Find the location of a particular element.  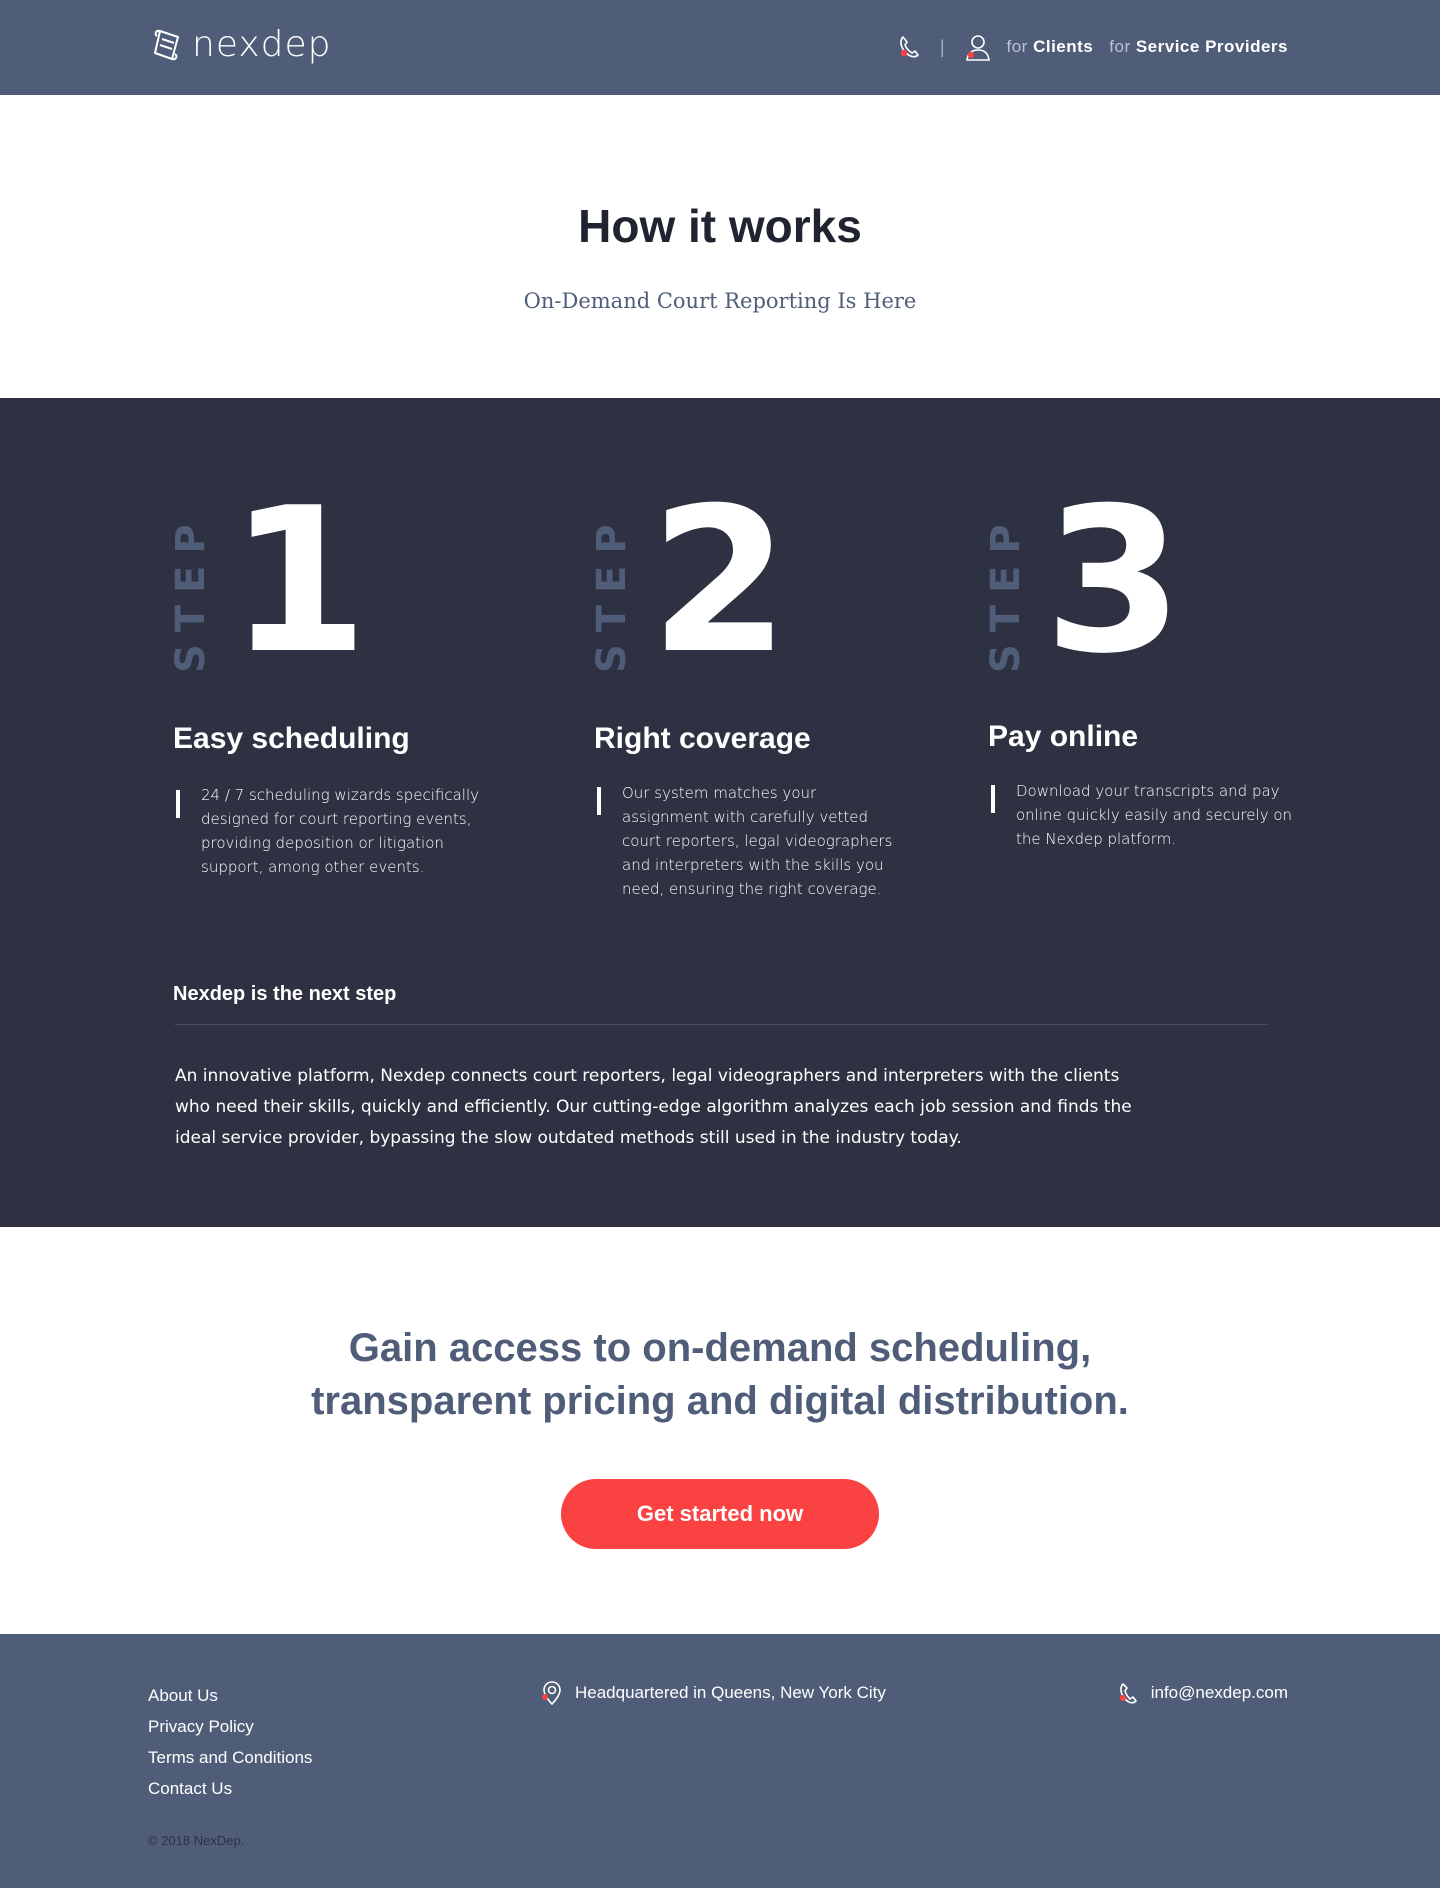

nav-link-clients: for Clients is located at coordinates (1050, 47).